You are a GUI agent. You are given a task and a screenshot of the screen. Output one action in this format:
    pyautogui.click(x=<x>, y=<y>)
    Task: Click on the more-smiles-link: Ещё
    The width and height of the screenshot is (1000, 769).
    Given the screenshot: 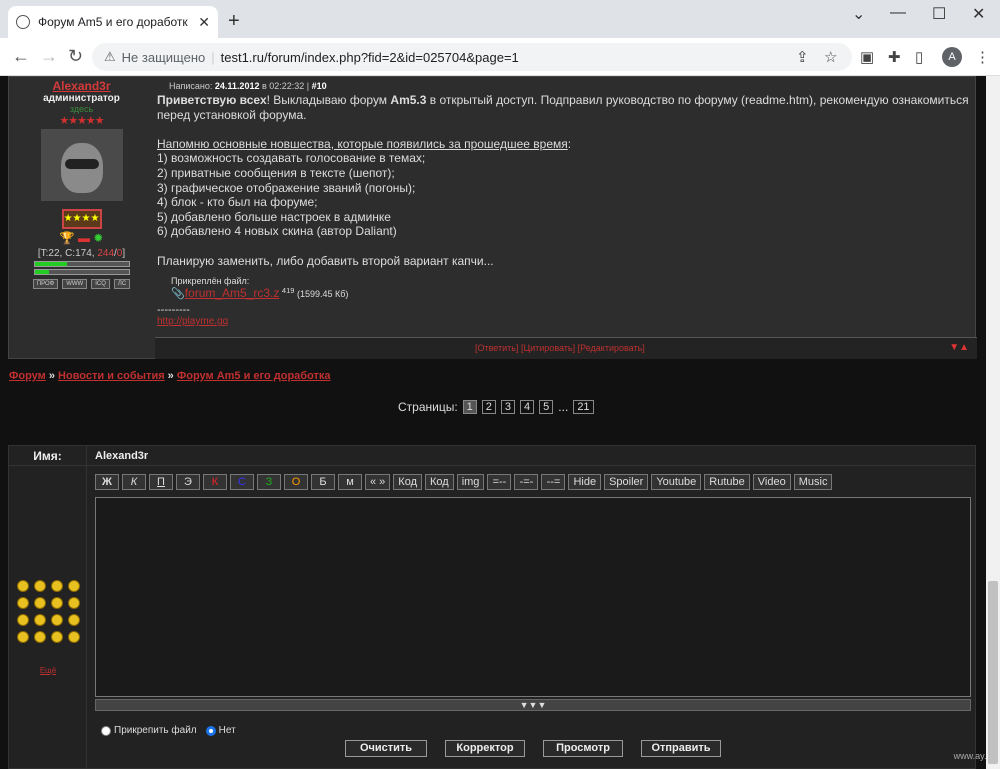 What is the action you would take?
    pyautogui.click(x=48, y=670)
    